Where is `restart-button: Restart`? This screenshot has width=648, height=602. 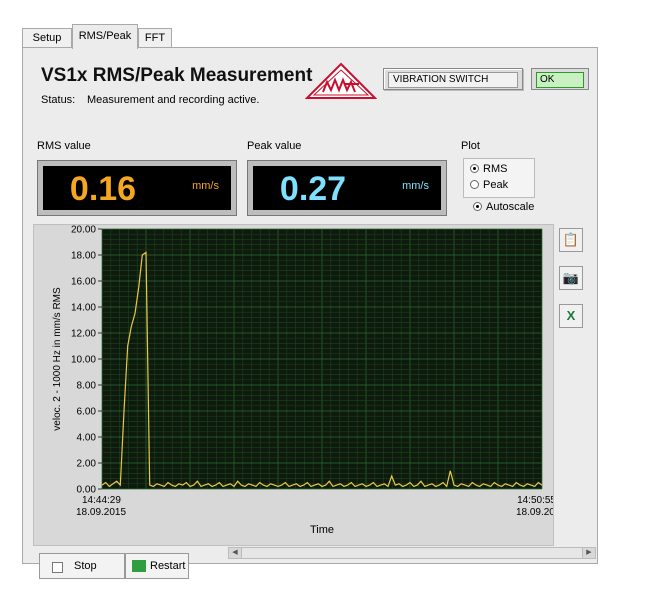
restart-button: Restart is located at coordinates (157, 566).